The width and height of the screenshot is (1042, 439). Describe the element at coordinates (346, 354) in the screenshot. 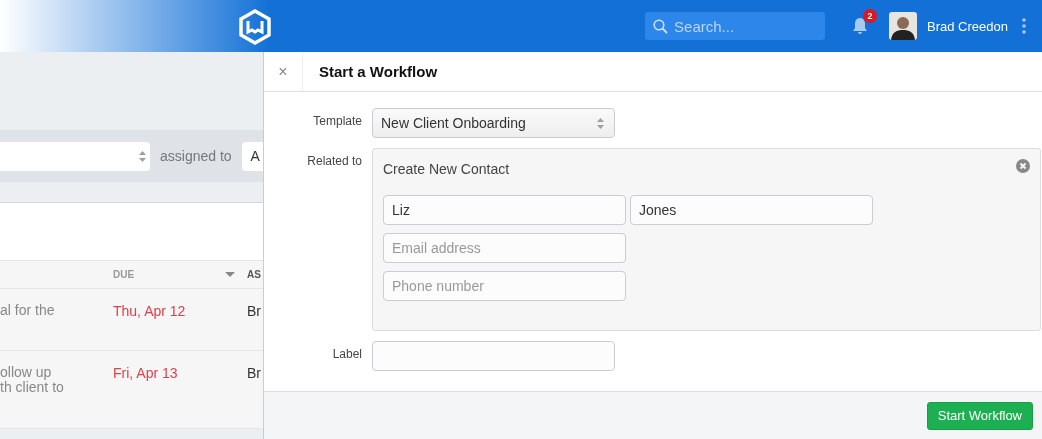

I see `field-label: Label` at that location.